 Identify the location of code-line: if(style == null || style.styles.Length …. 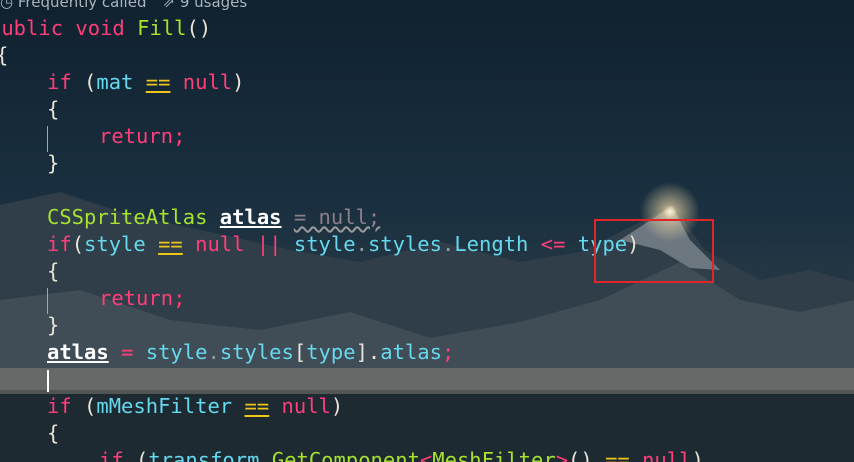
(343, 244).